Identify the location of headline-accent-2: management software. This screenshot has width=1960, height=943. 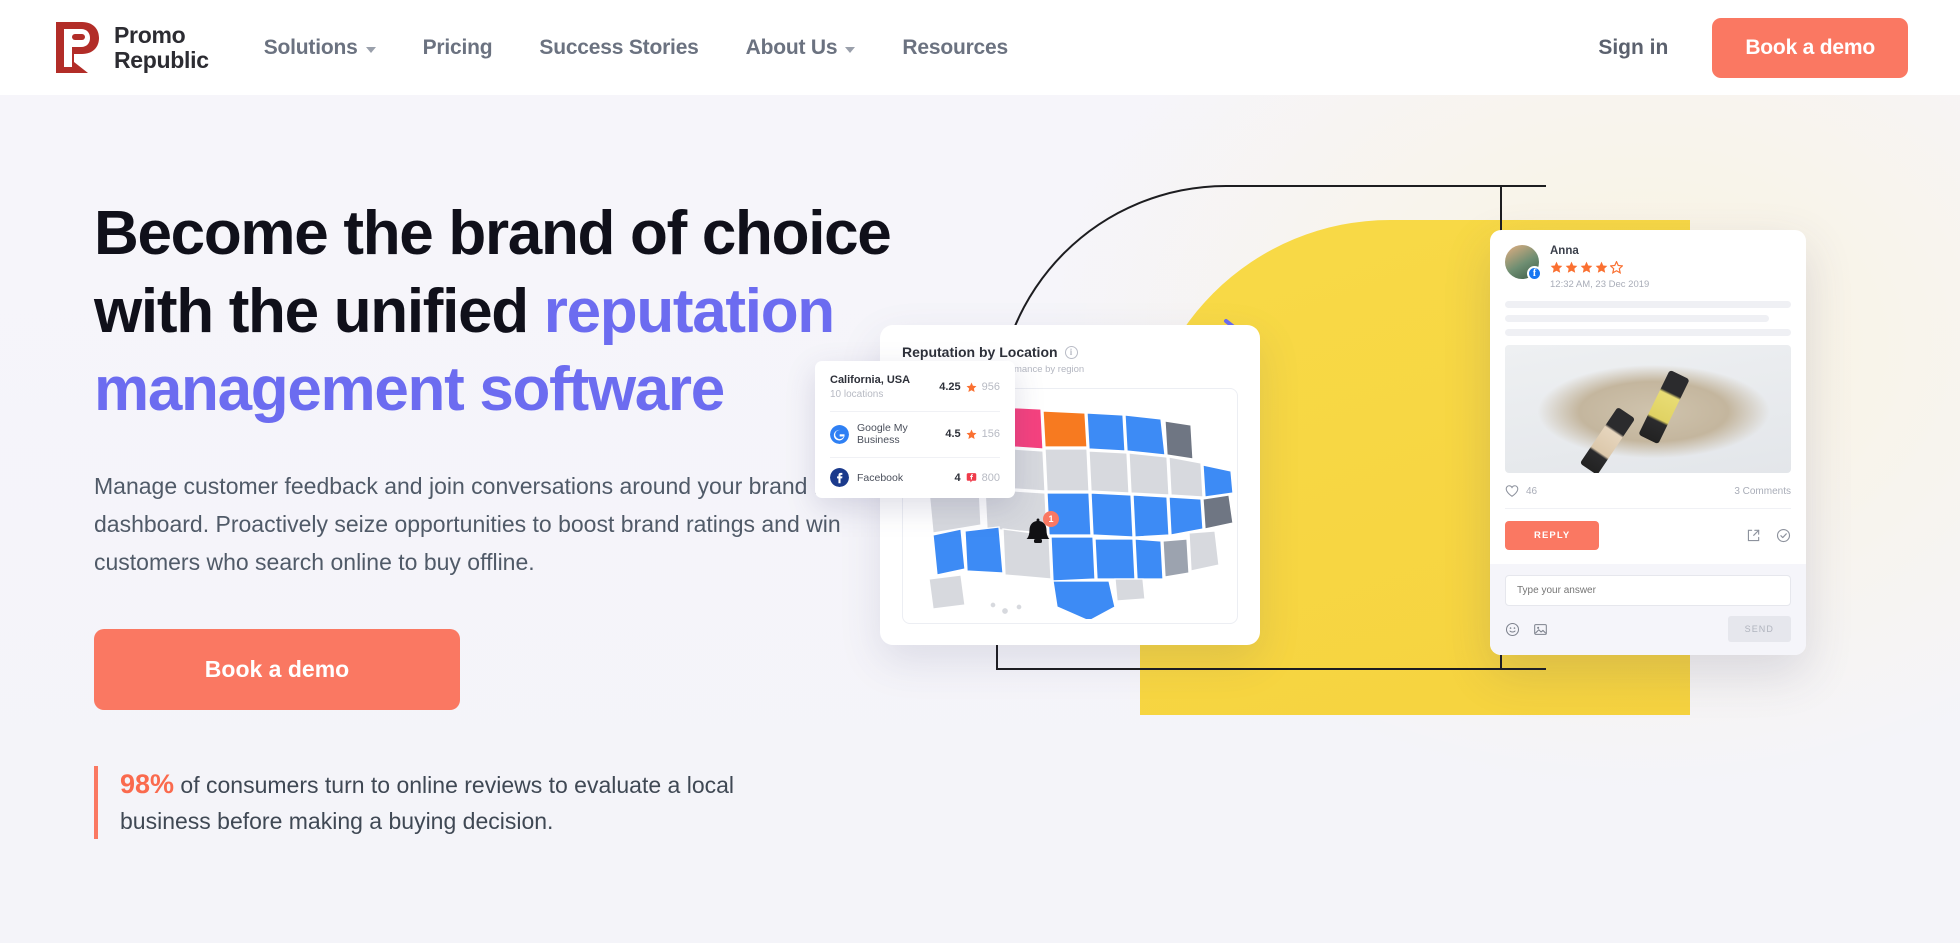
(409, 389).